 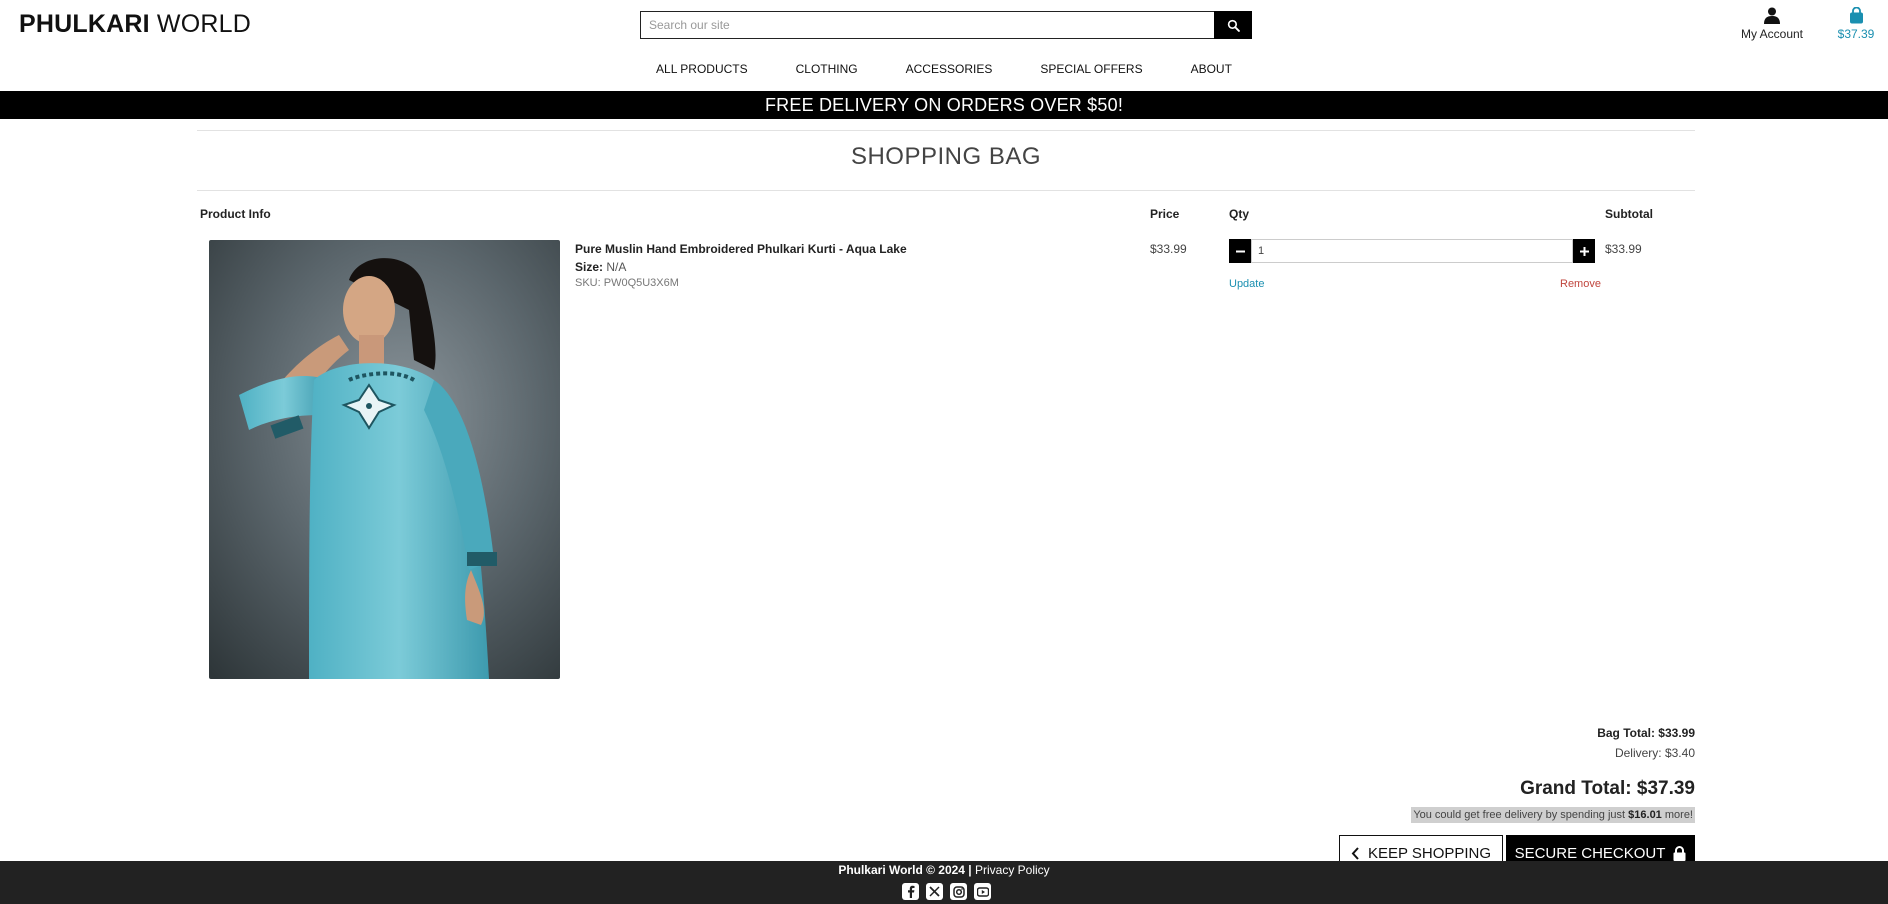 What do you see at coordinates (827, 69) in the screenshot?
I see `nav-clothing: CLOTHING` at bounding box center [827, 69].